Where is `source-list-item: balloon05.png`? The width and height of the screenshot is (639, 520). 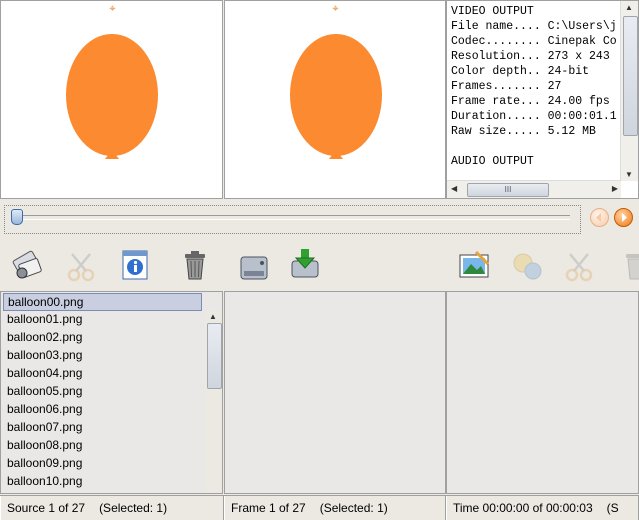
source-list-item: balloon05.png is located at coordinates (102, 392).